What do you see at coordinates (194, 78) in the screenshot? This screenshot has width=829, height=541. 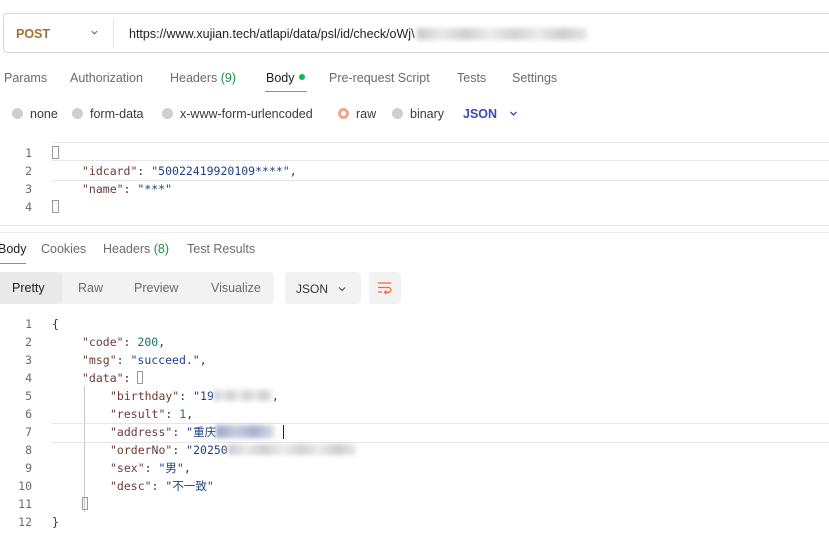 I see `tab-headers-label: Headers` at bounding box center [194, 78].